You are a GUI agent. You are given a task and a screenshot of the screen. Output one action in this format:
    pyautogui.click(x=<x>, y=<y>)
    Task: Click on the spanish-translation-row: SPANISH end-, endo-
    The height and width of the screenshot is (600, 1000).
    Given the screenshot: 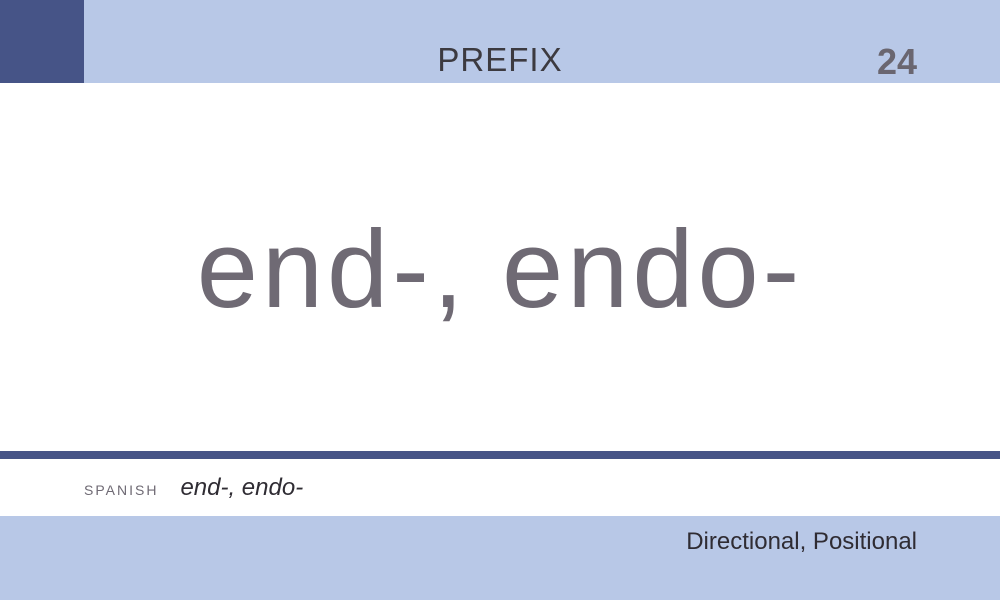 What is the action you would take?
    pyautogui.click(x=193, y=489)
    